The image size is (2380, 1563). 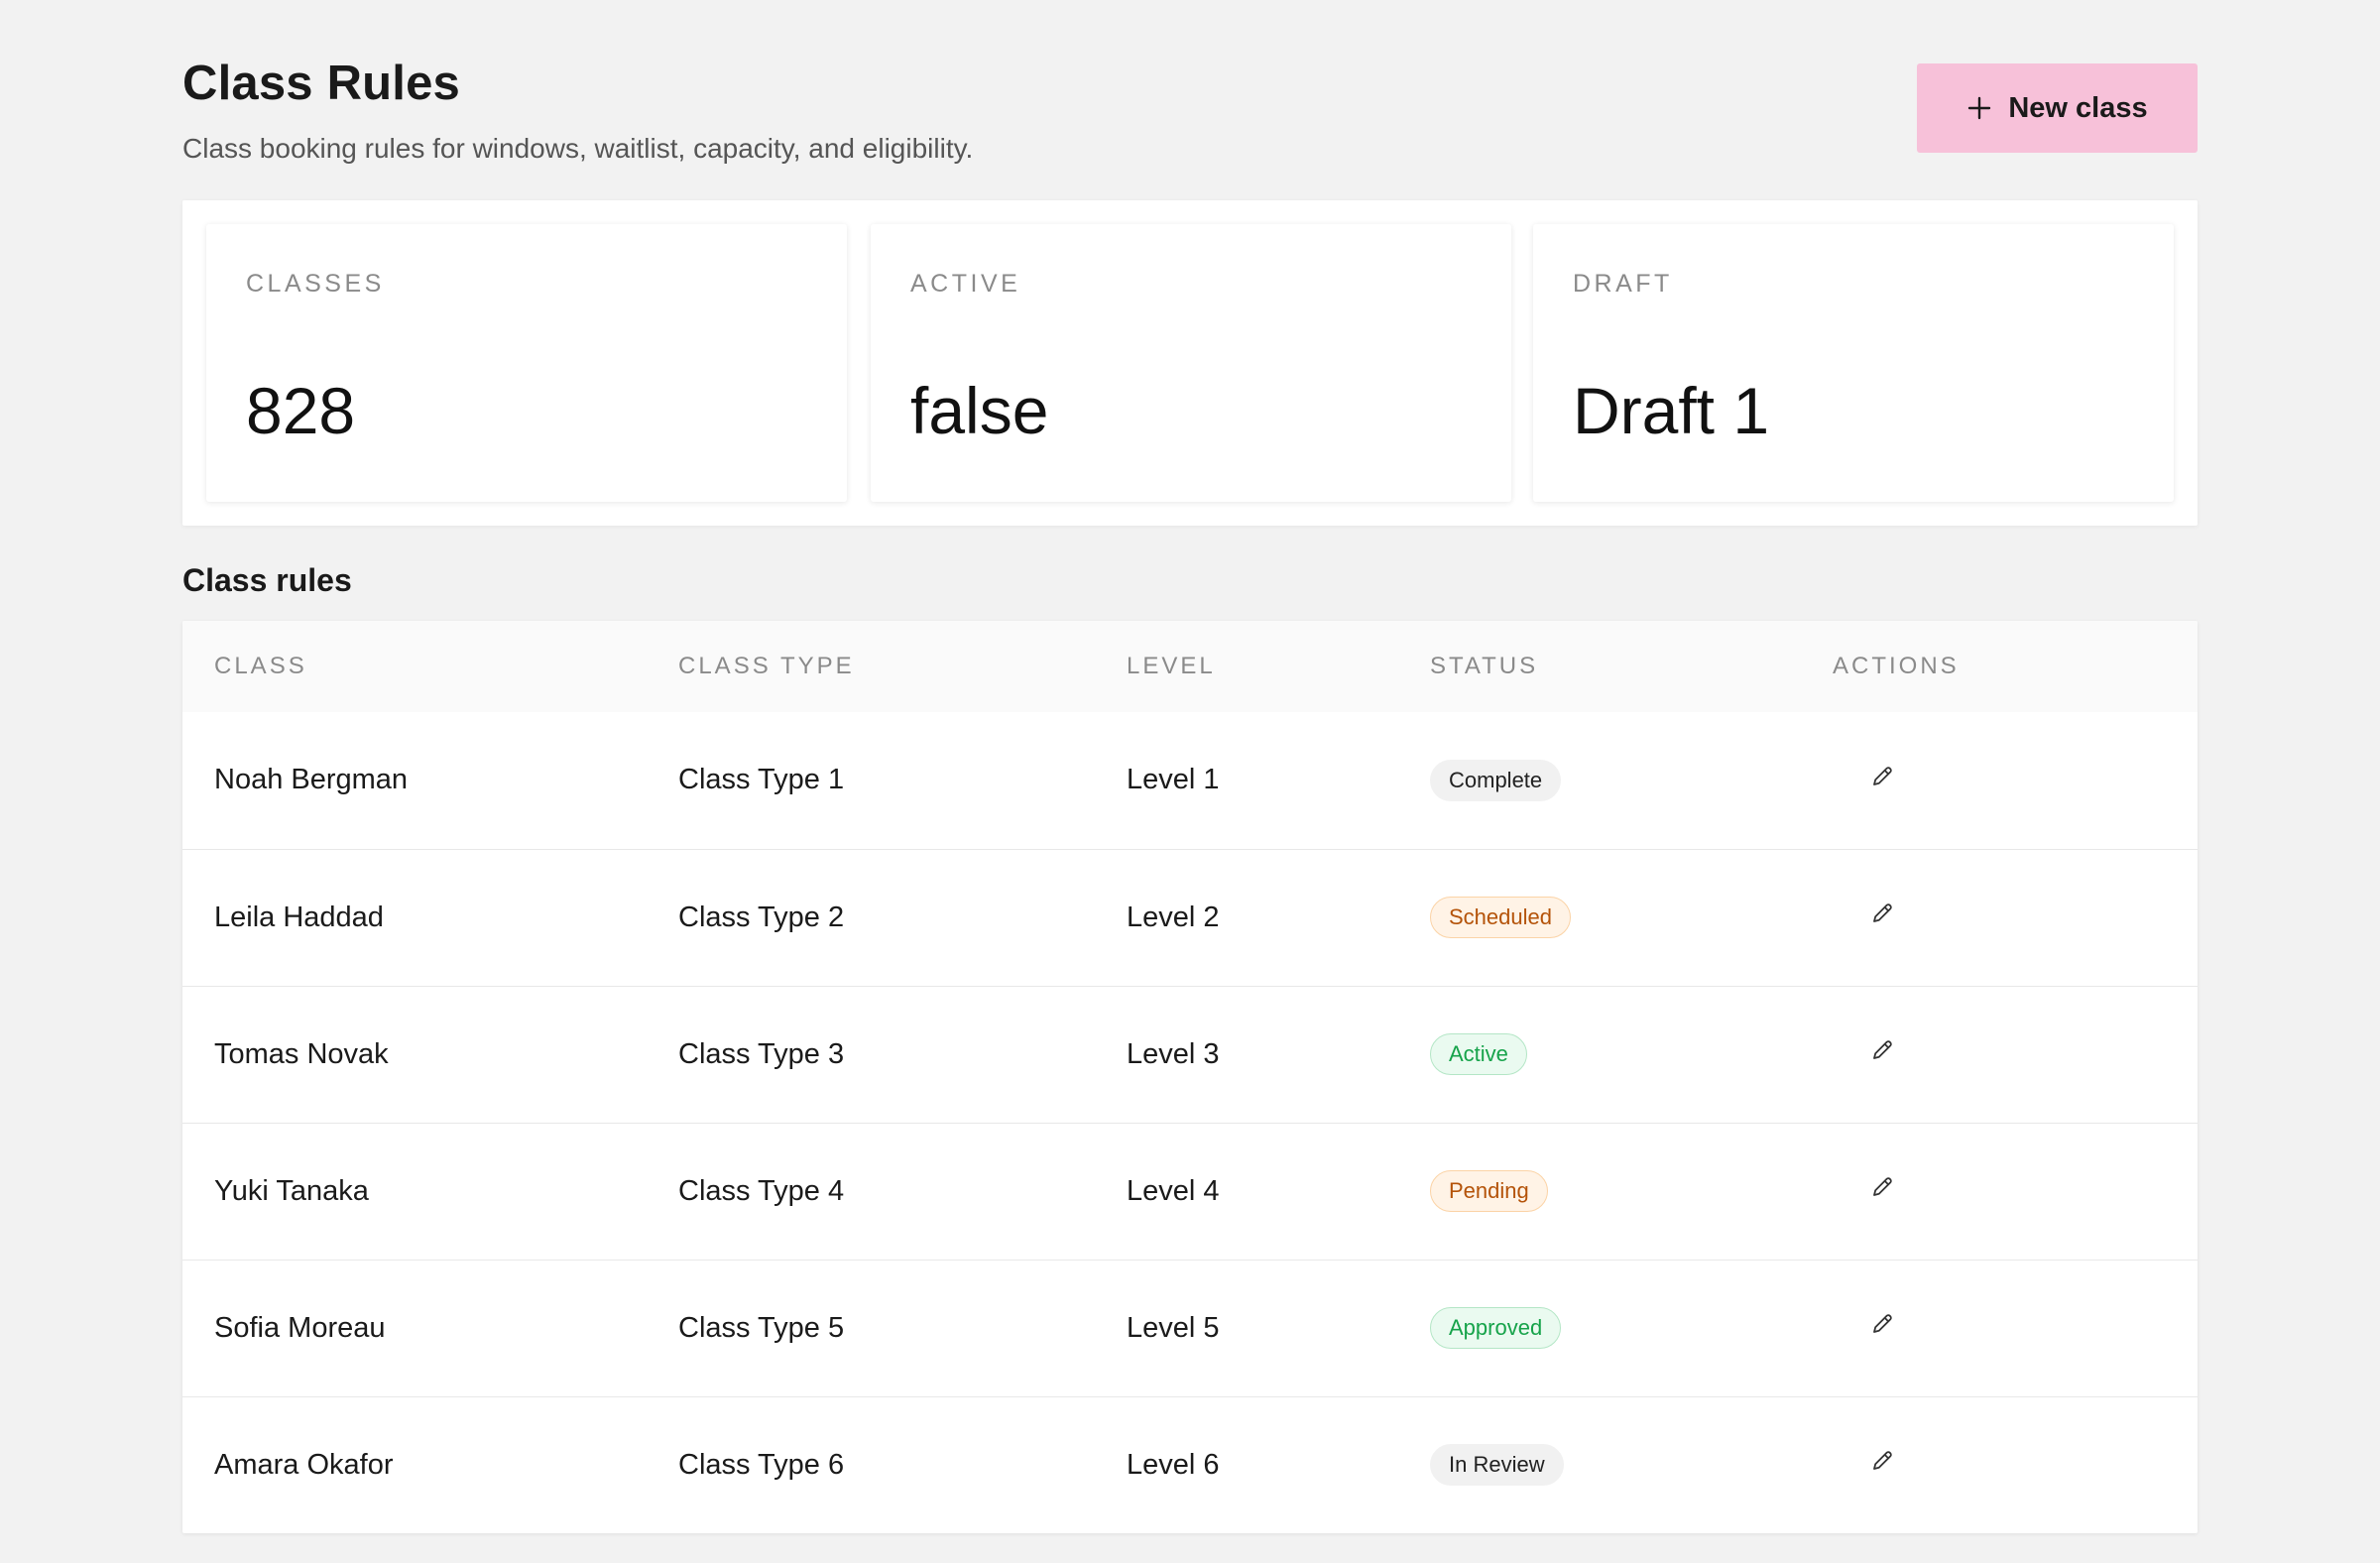 I want to click on new-class-button: New class, so click(x=2057, y=108).